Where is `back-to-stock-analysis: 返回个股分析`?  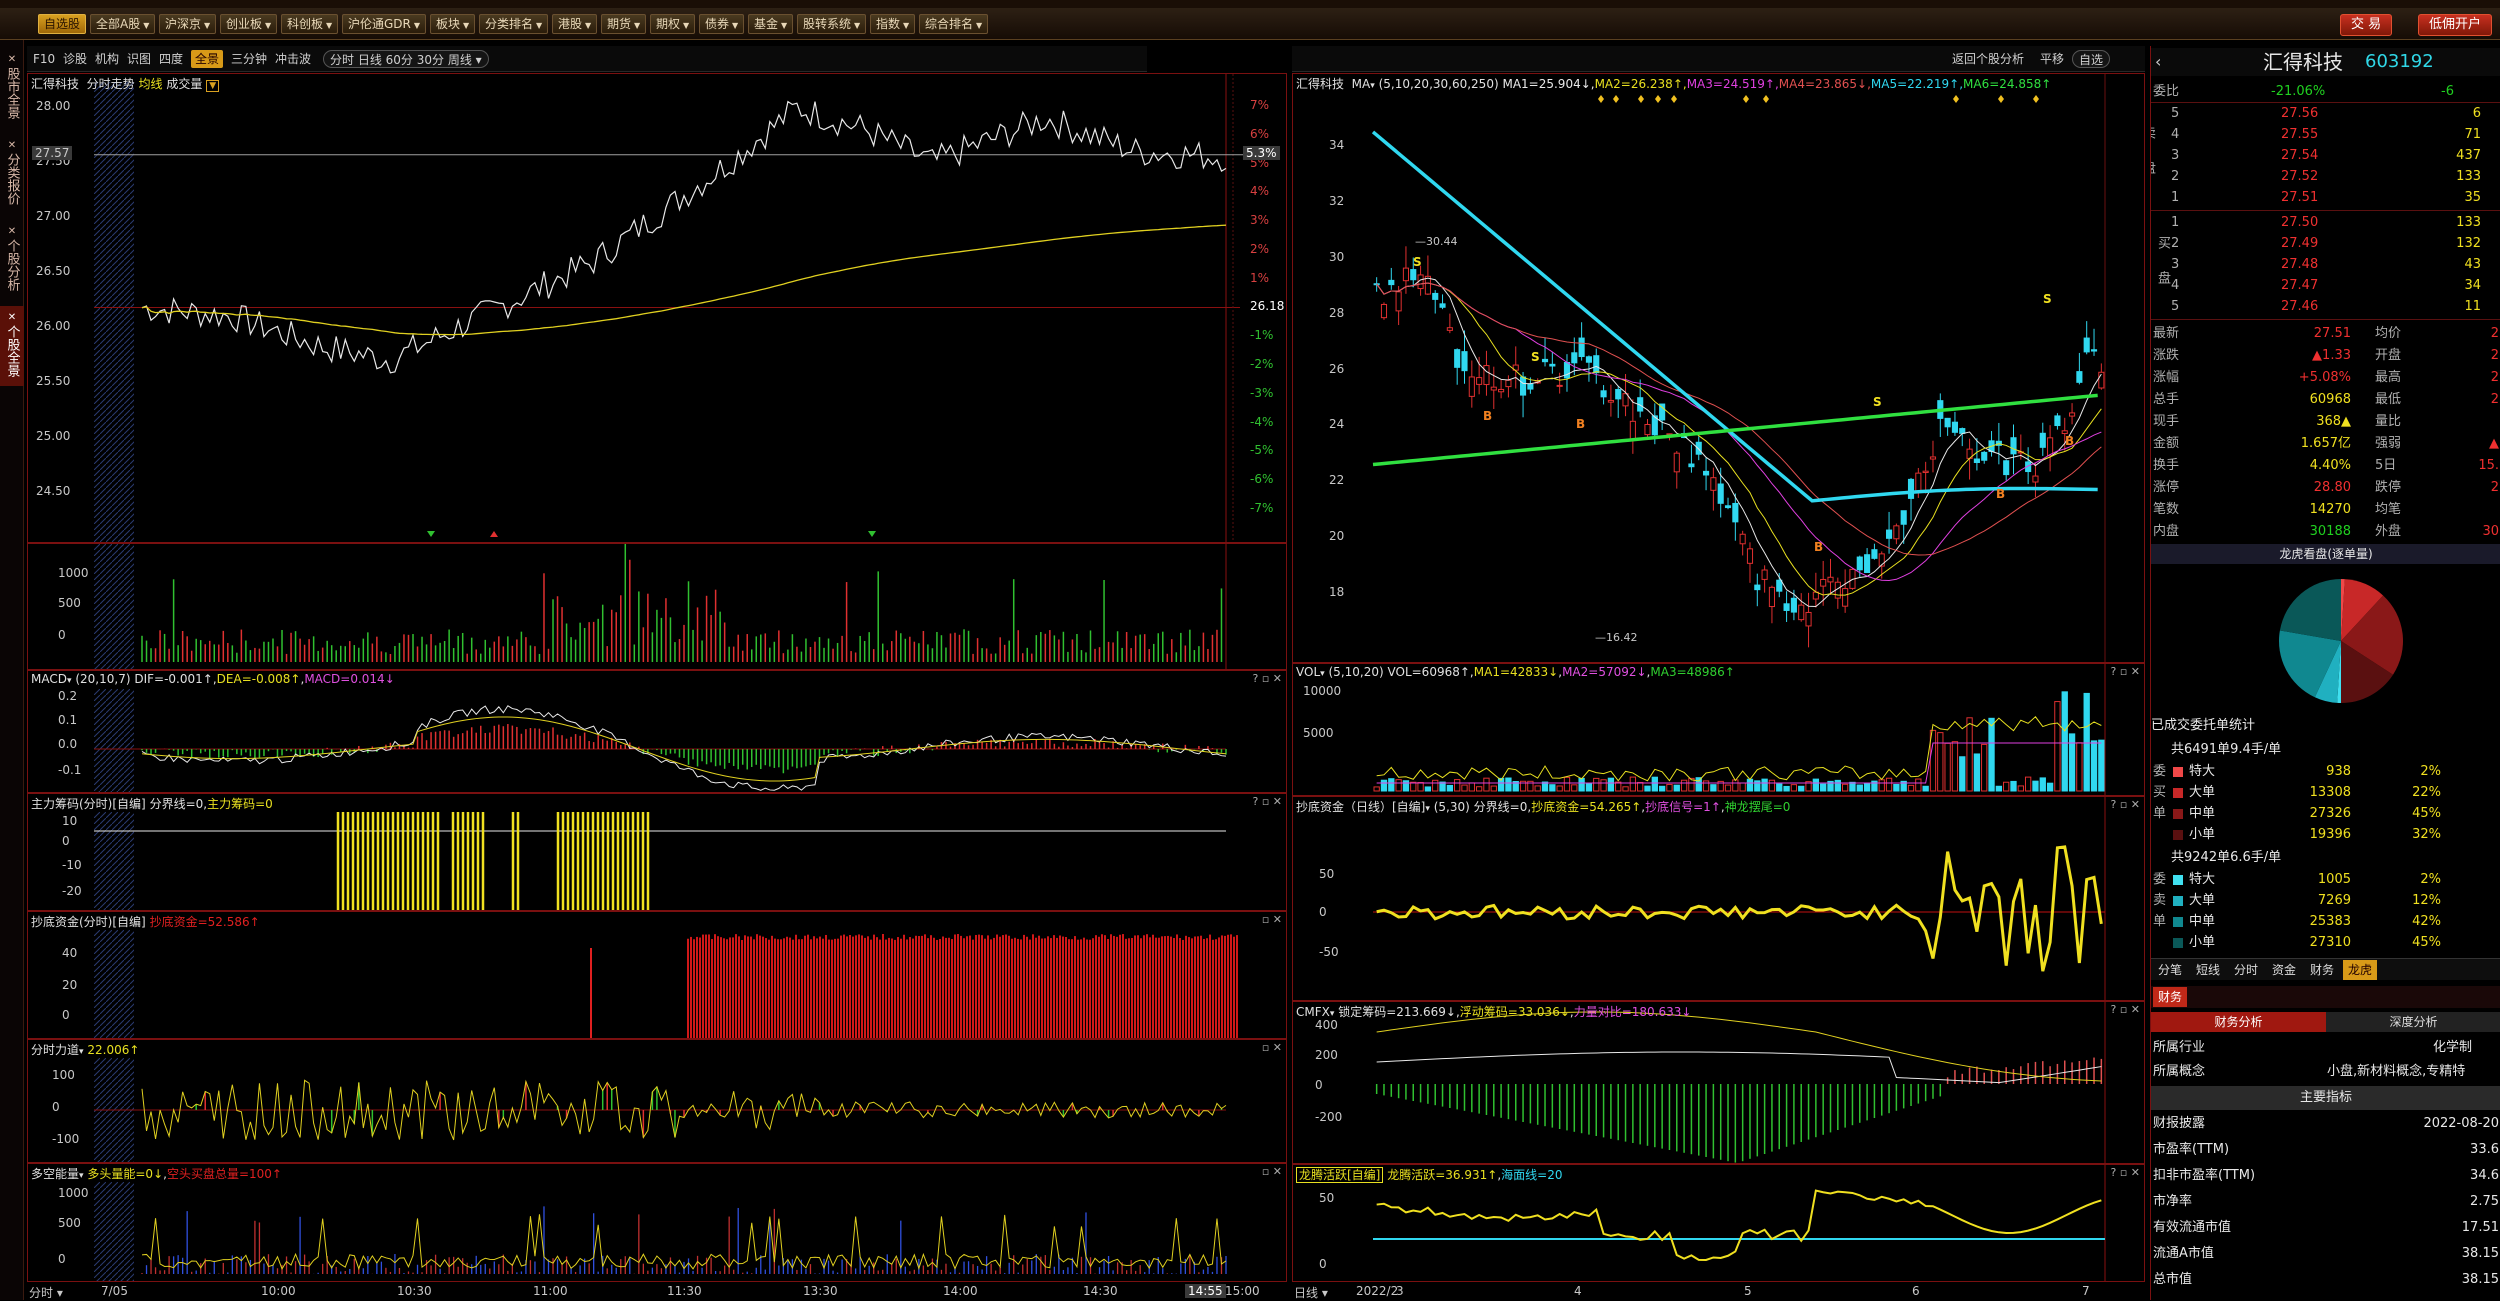 back-to-stock-analysis: 返回个股分析 is located at coordinates (1988, 59).